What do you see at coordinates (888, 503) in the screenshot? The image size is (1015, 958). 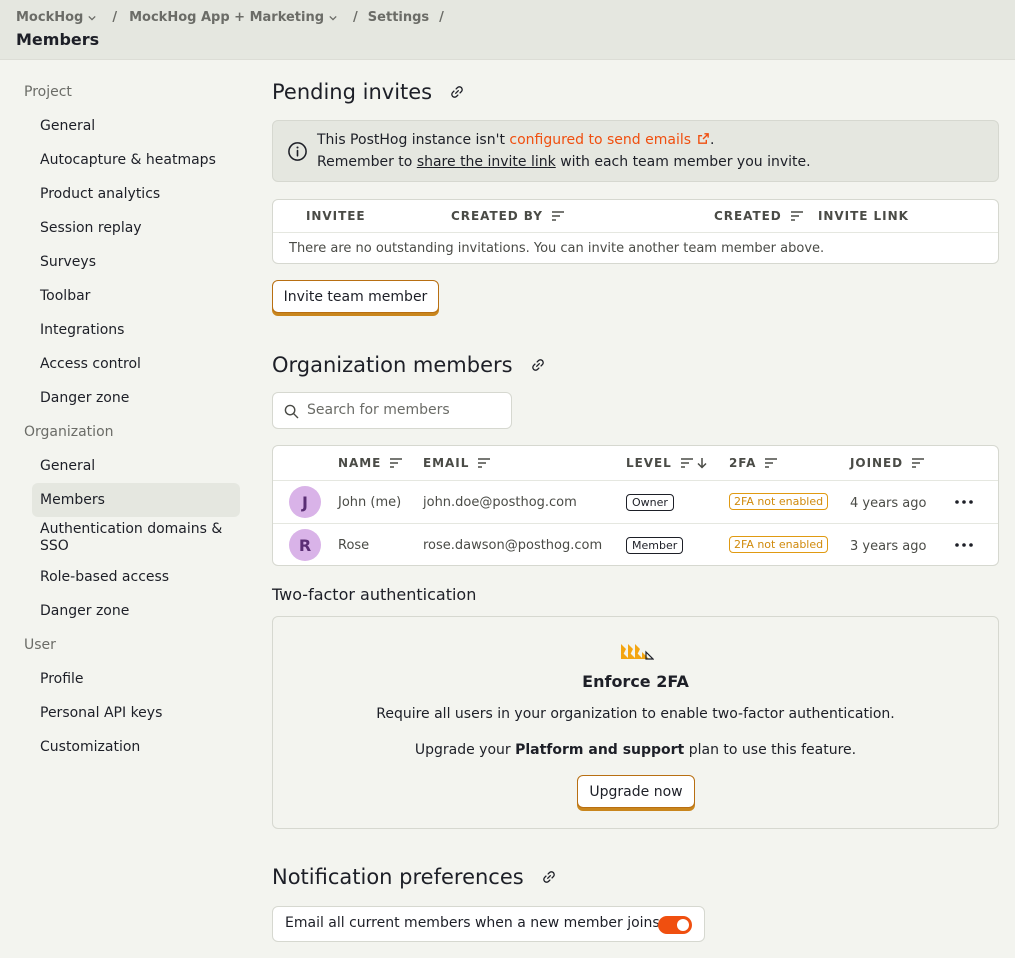 I see `member-joined: 4 years ago` at bounding box center [888, 503].